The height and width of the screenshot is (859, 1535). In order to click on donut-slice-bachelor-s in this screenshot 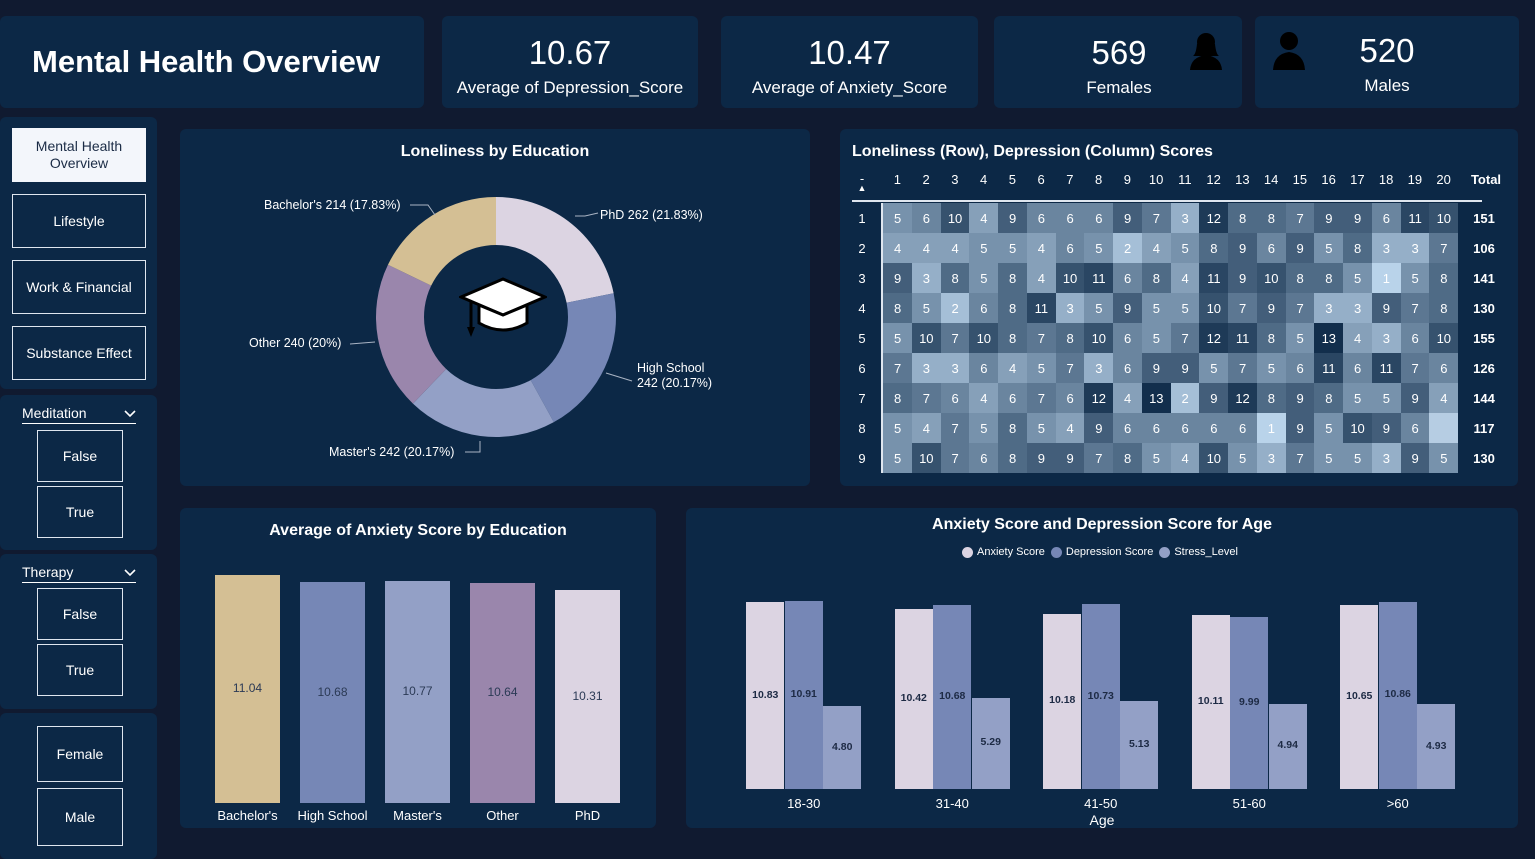, I will do `click(441, 241)`.